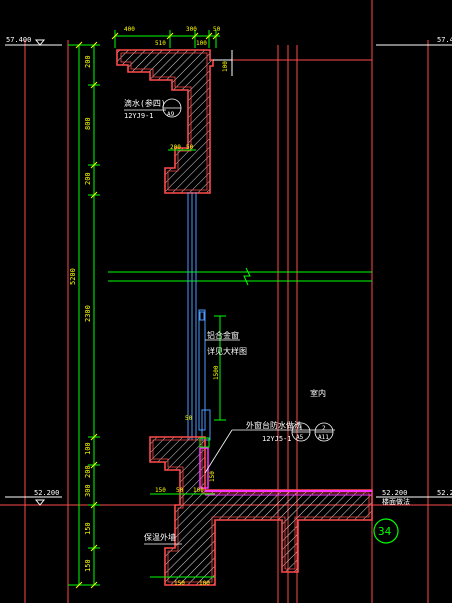  What do you see at coordinates (274, 425) in the screenshot?
I see `sill-note-label: 外窗台防水做法` at bounding box center [274, 425].